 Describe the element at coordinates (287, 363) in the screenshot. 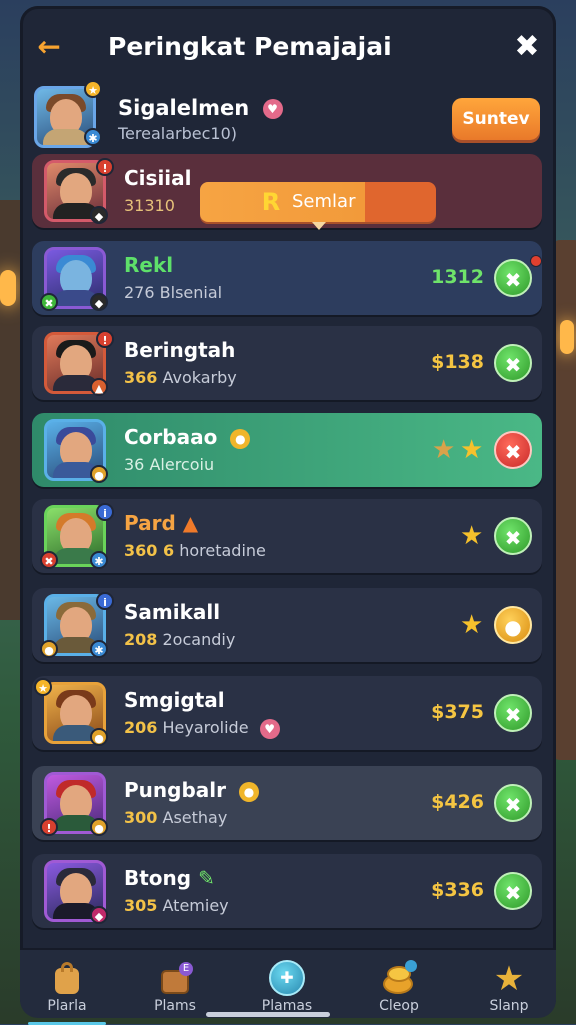

I see `leaderboard-row: ! ▲ Beringtah 366 Avokarby $138 ✖` at that location.